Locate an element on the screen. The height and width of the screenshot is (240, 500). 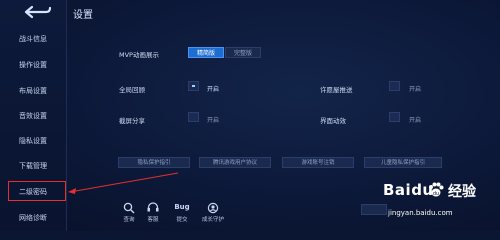
watermark-suffix: 经验 is located at coordinates (462, 192).